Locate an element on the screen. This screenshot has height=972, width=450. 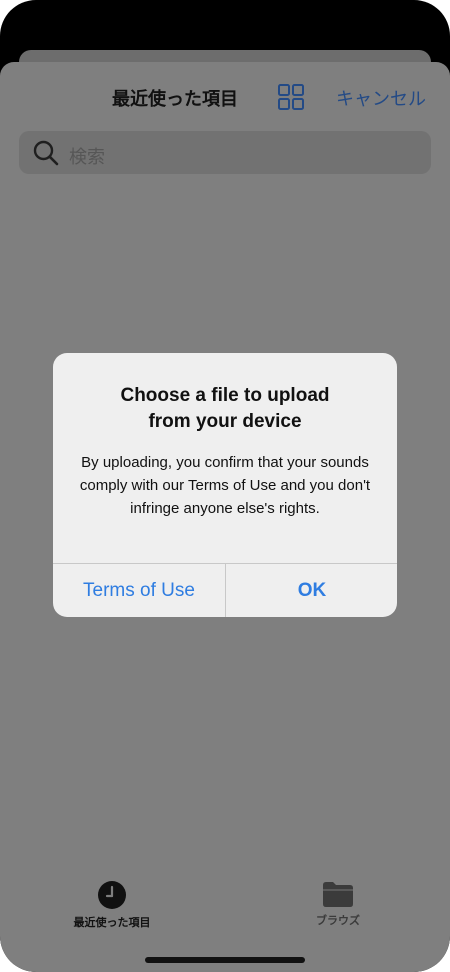
tab-browse-label: ブラウズ is located at coordinates (338, 920).